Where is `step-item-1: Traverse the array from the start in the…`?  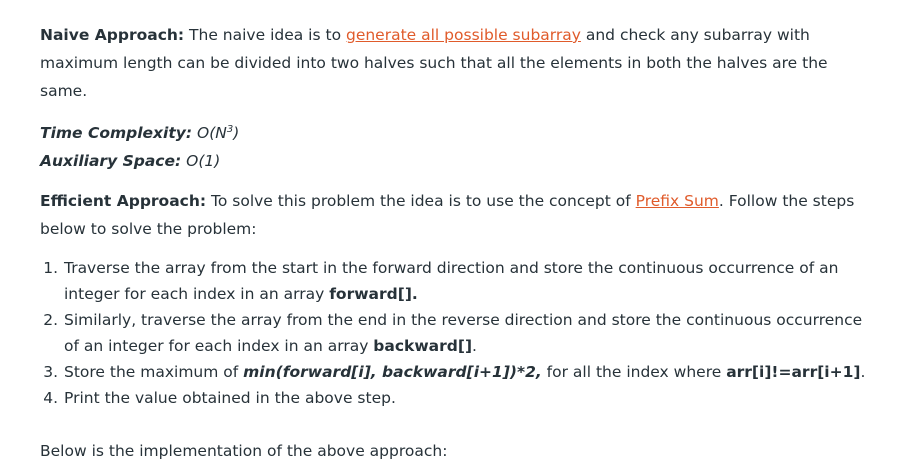 step-item-1: Traverse the array from the start in the… is located at coordinates (469, 281).